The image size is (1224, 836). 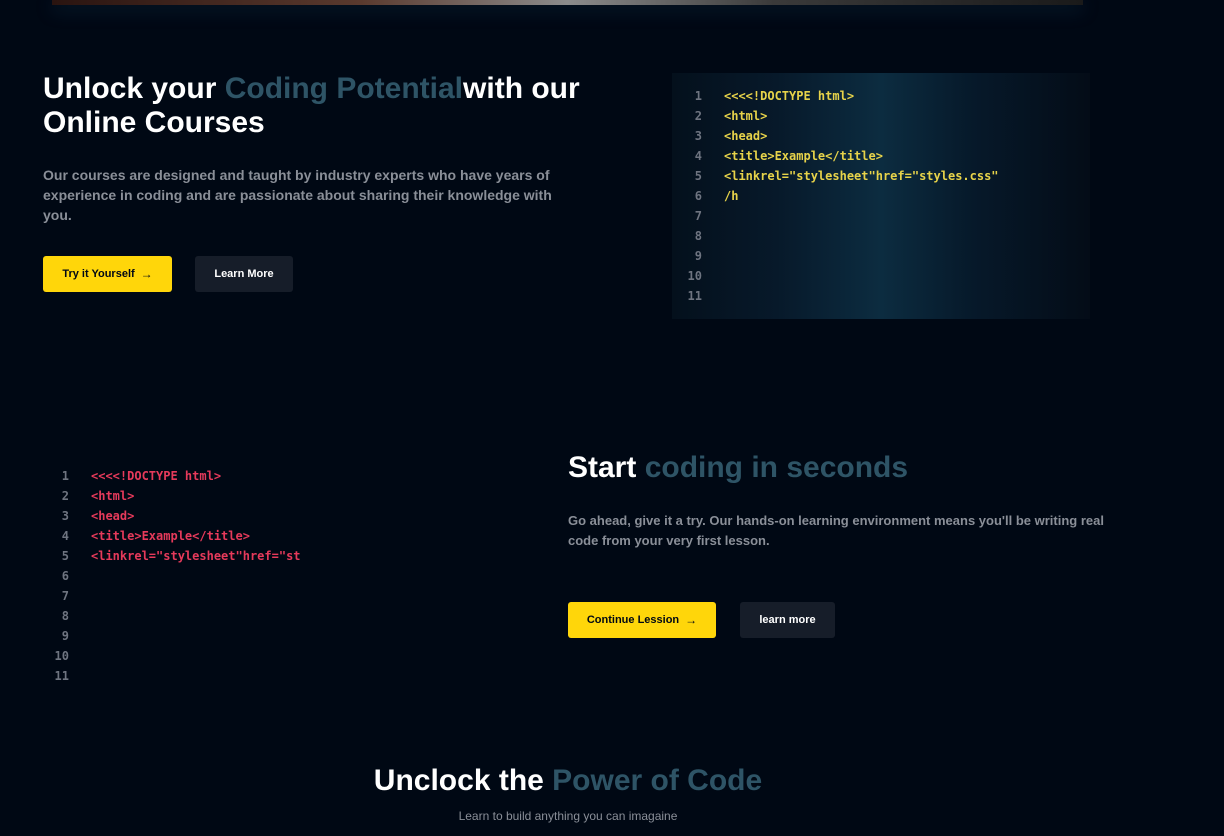 I want to click on section3-subtitle: Learn to build anything you can imagaine, so click(x=568, y=816).